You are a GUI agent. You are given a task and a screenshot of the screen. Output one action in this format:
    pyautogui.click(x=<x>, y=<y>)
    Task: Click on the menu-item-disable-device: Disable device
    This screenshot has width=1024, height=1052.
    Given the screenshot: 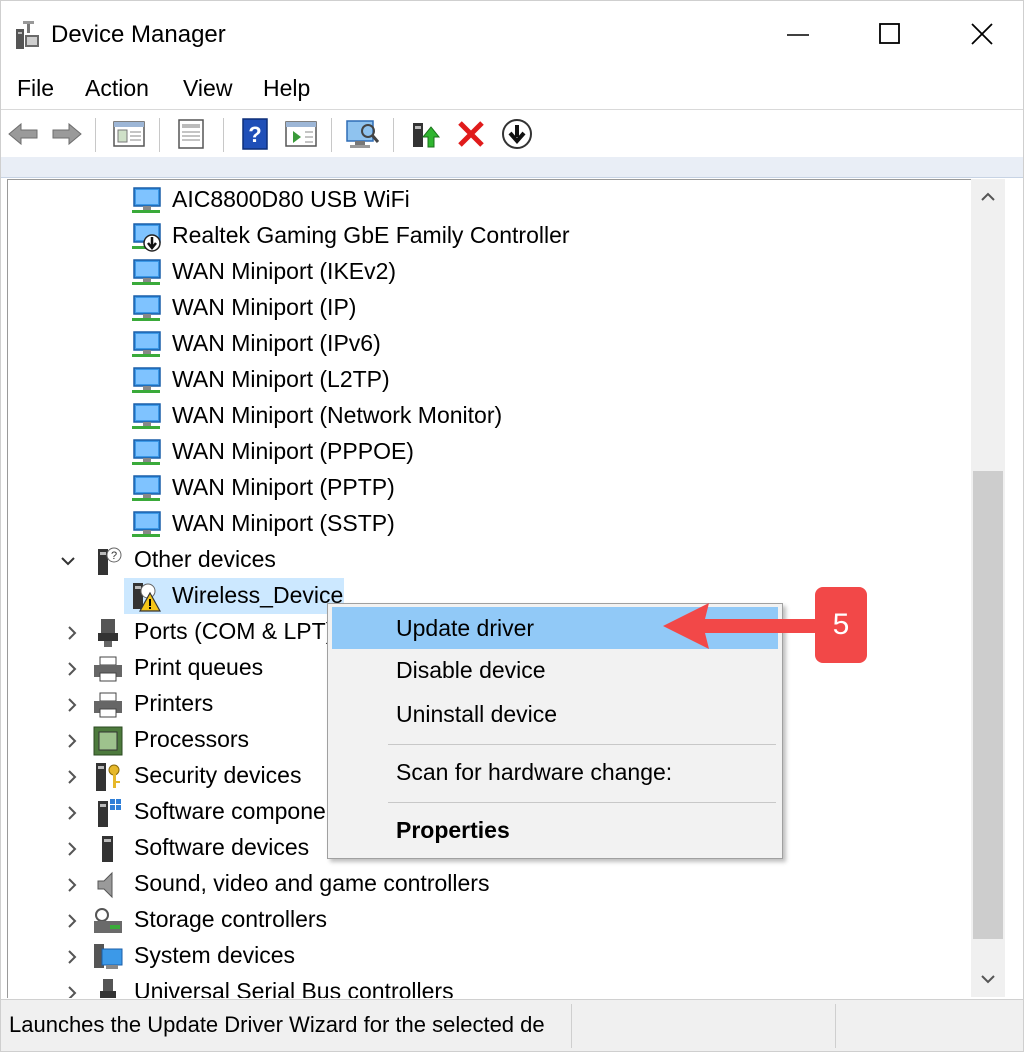 What is the action you would take?
    pyautogui.click(x=555, y=670)
    